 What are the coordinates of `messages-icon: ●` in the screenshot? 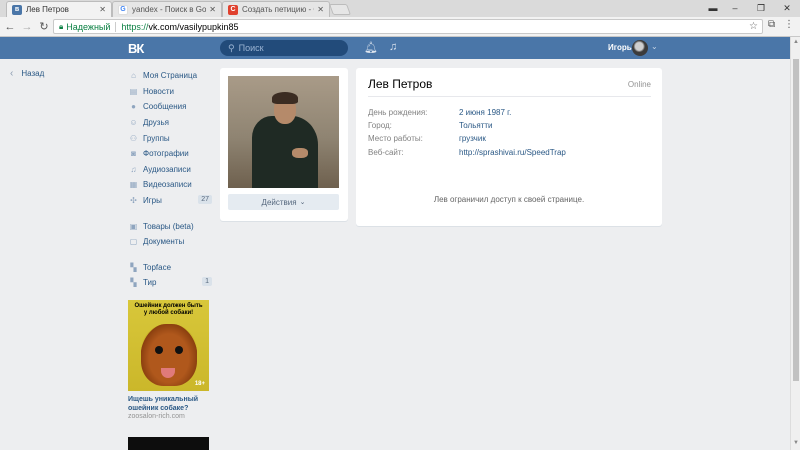 It's located at (133, 107).